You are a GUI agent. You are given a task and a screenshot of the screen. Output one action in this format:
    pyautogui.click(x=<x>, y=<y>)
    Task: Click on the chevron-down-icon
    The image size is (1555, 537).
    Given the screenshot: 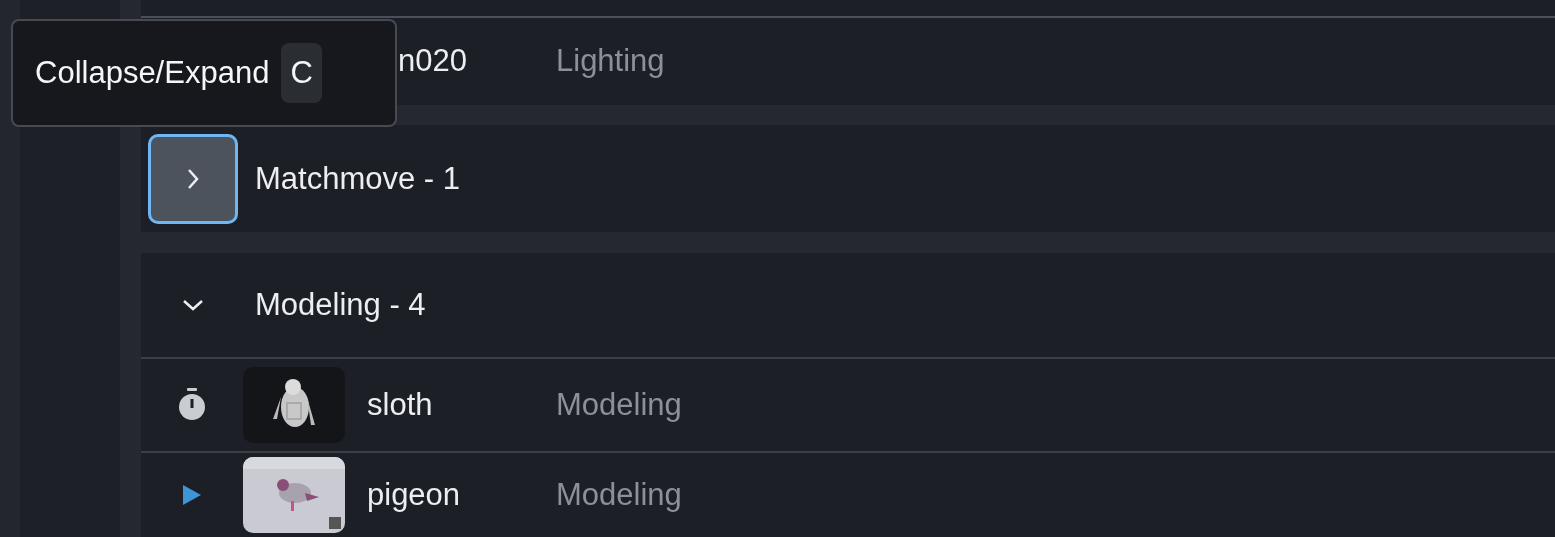 What is the action you would take?
    pyautogui.click(x=193, y=305)
    